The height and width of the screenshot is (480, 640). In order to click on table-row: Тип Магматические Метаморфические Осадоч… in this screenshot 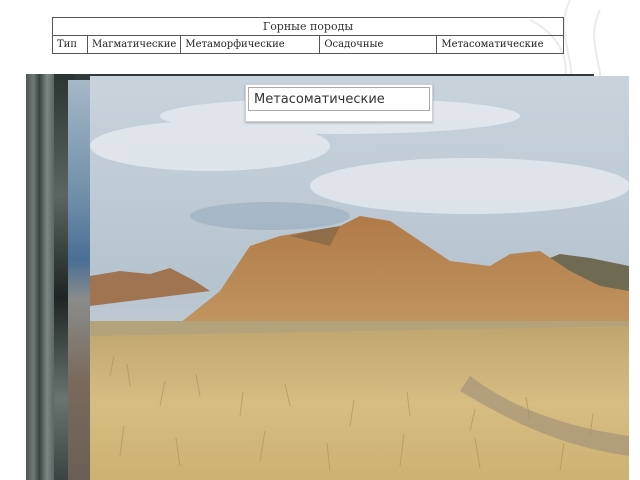, I will do `click(308, 44)`.